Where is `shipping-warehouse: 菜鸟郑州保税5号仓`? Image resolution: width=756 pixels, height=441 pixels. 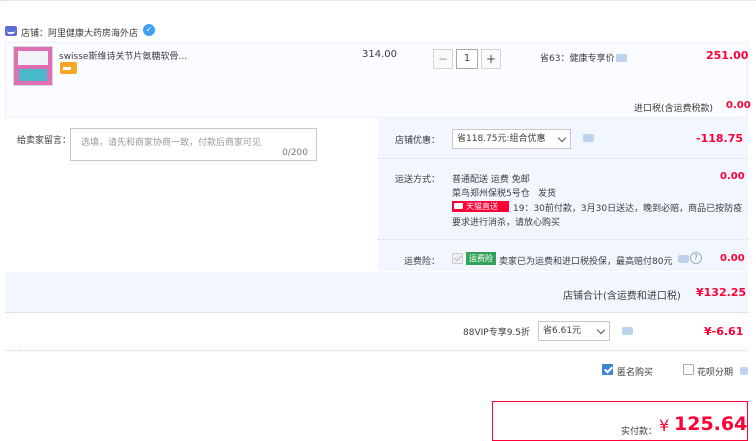
shipping-warehouse: 菜鸟郑州保税5号仓 is located at coordinates (491, 194).